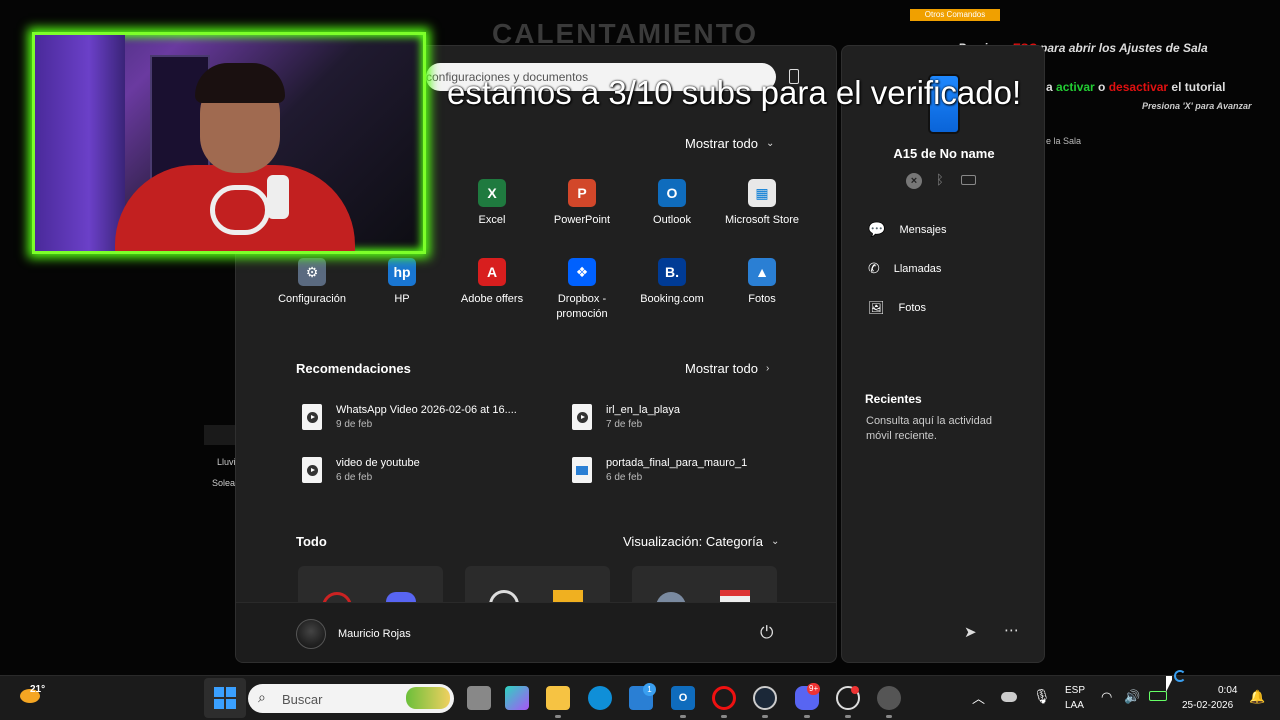  Describe the element at coordinates (672, 272) in the screenshot. I see `booking-com-icon: B.` at that location.